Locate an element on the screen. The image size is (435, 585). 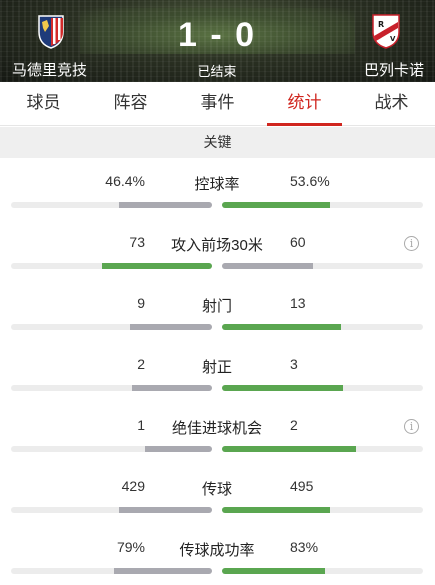
away-stat-value: 3 is located at coordinates (294, 364).